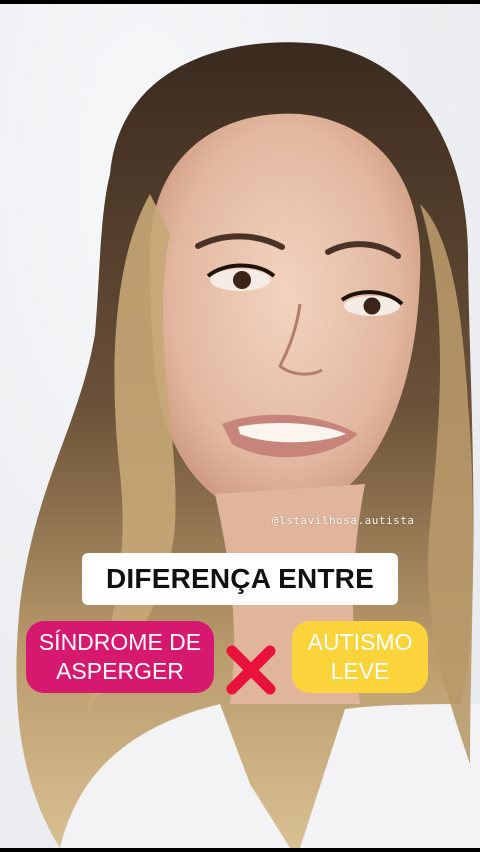  Describe the element at coordinates (360, 671) in the screenshot. I see `autismo-tag-line2: LEVE` at that location.